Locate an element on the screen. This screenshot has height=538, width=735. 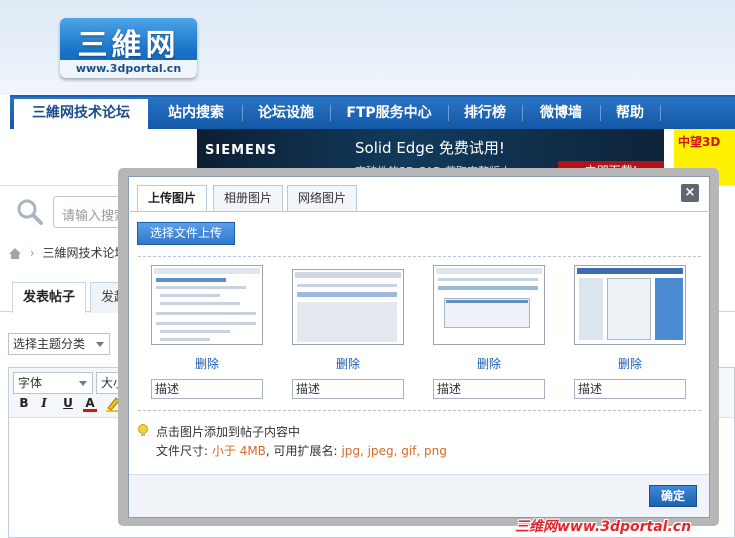
file-size-label: 文件尺寸: is located at coordinates (182, 451).